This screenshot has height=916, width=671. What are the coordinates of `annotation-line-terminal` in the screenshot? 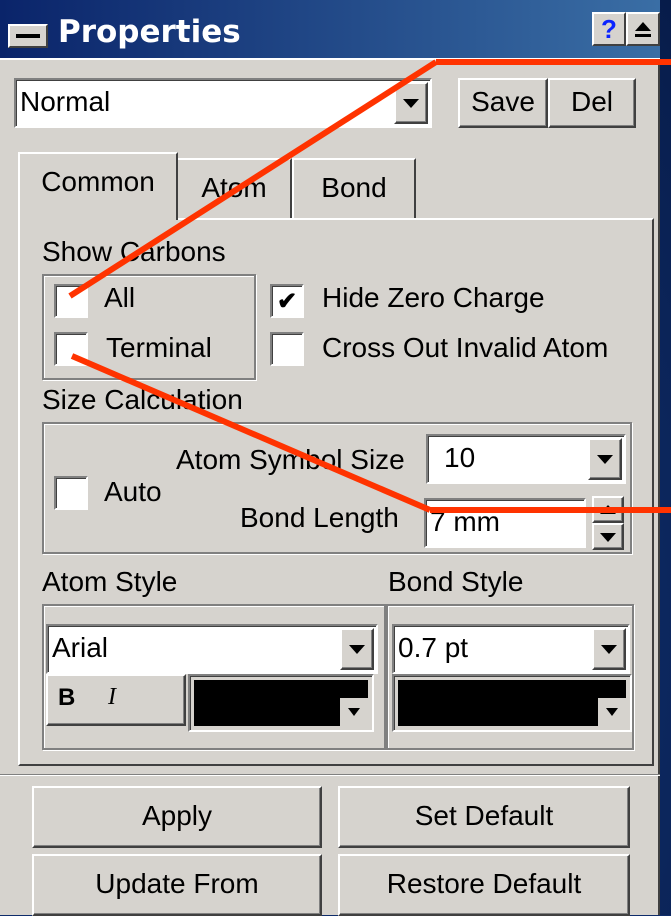 It's located at (251, 433).